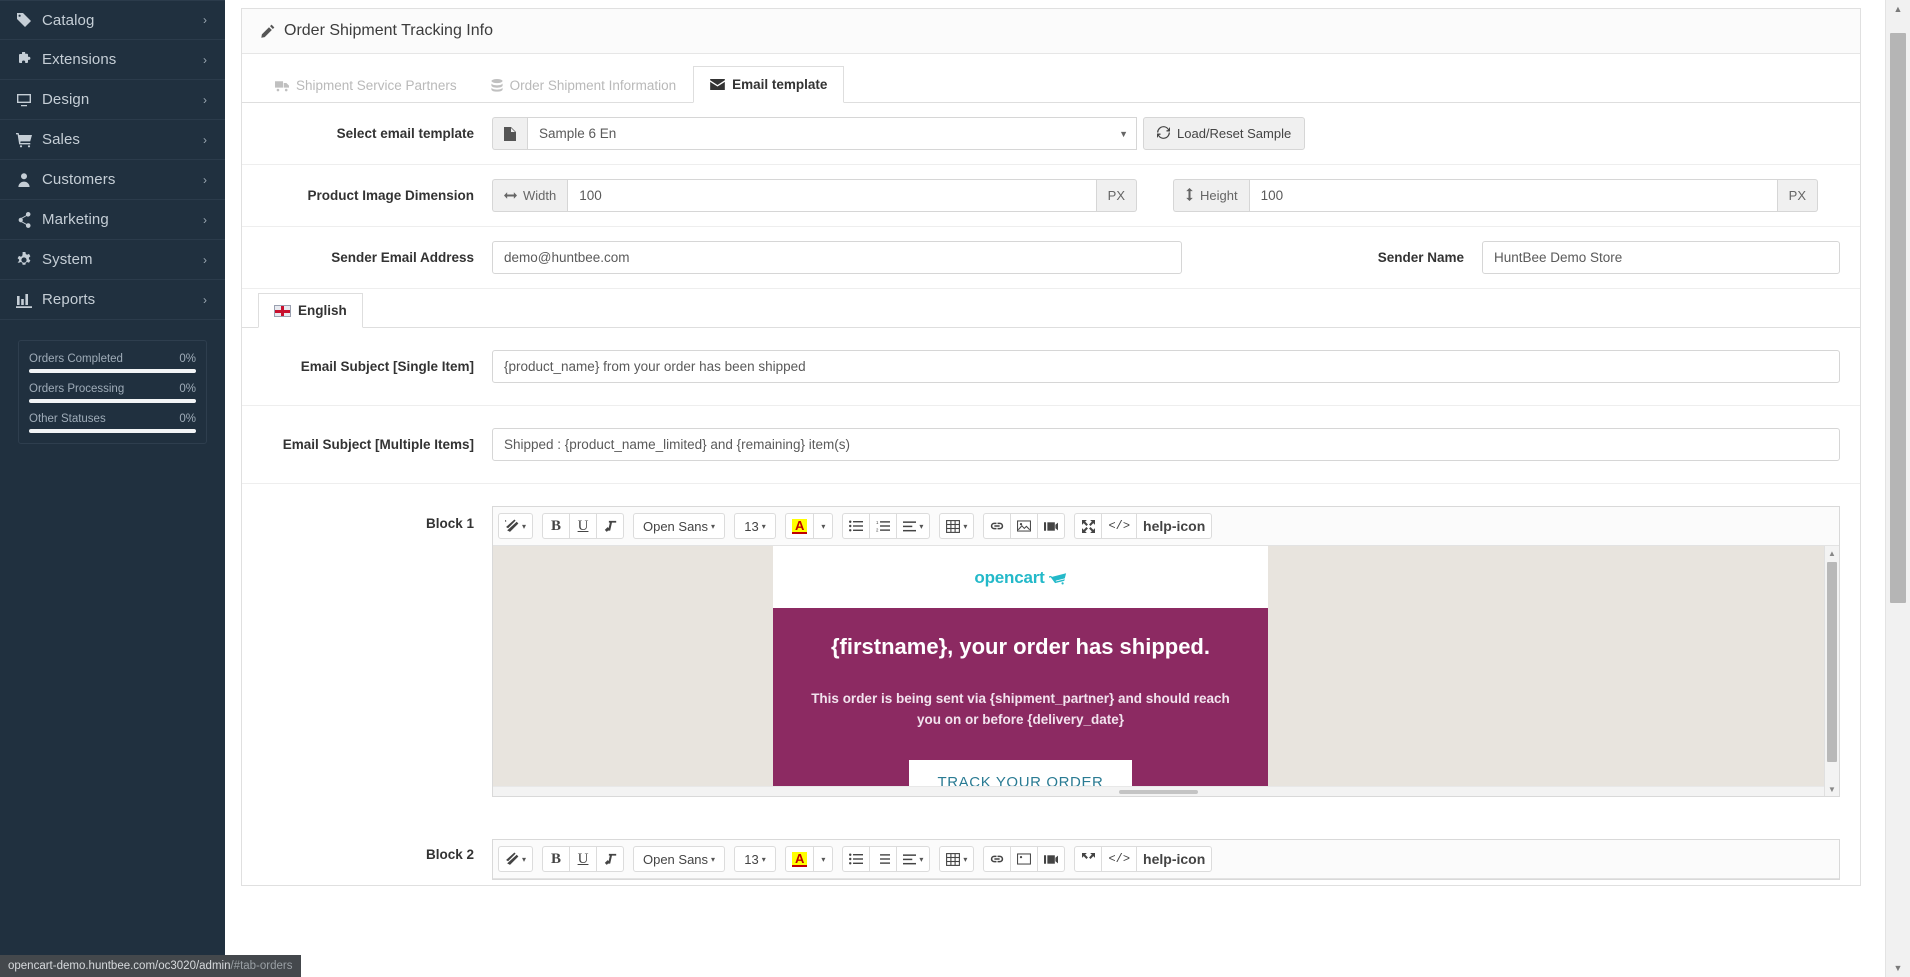 The image size is (1910, 977). Describe the element at coordinates (832, 195) in the screenshot. I see `image-width-input` at that location.